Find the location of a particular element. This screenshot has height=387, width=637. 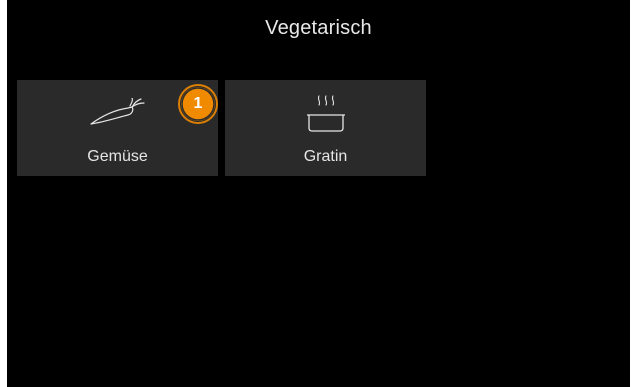

steaming-dish-icon is located at coordinates (325, 113).